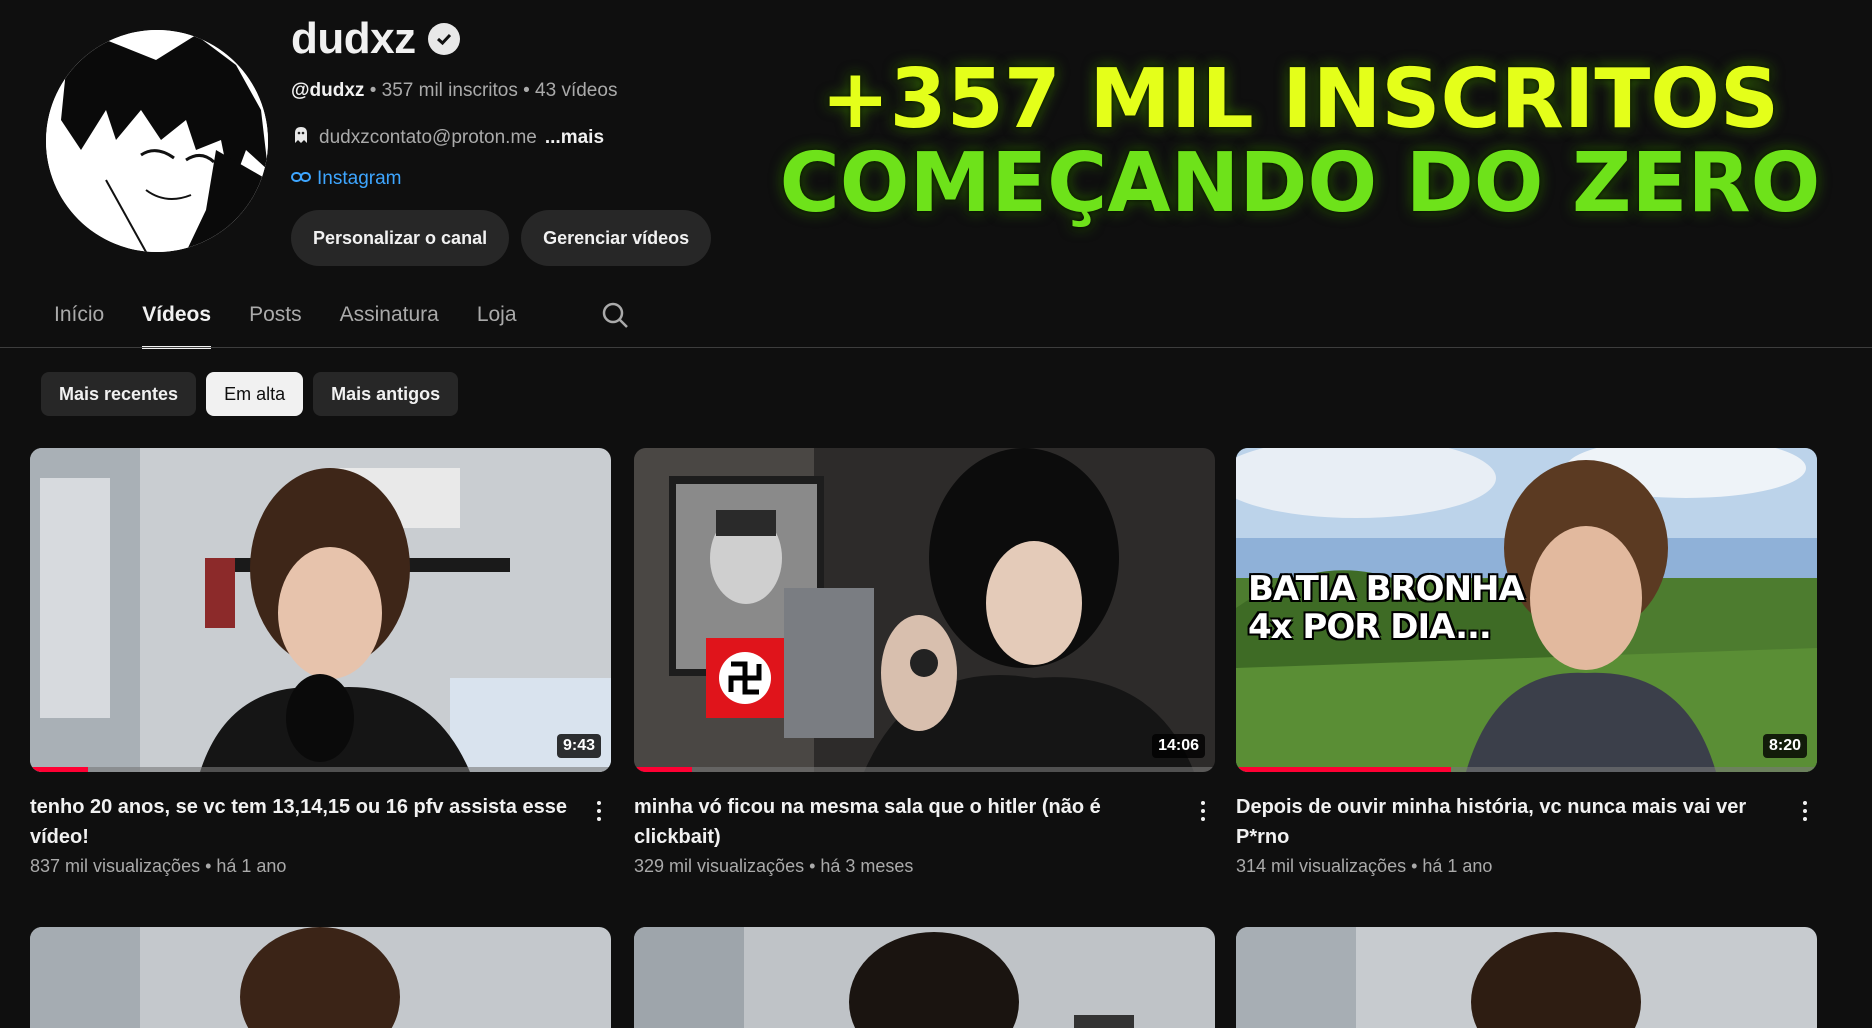  Describe the element at coordinates (774, 866) in the screenshot. I see `video-stats: 329 mil visualizações • há 3 meses` at that location.